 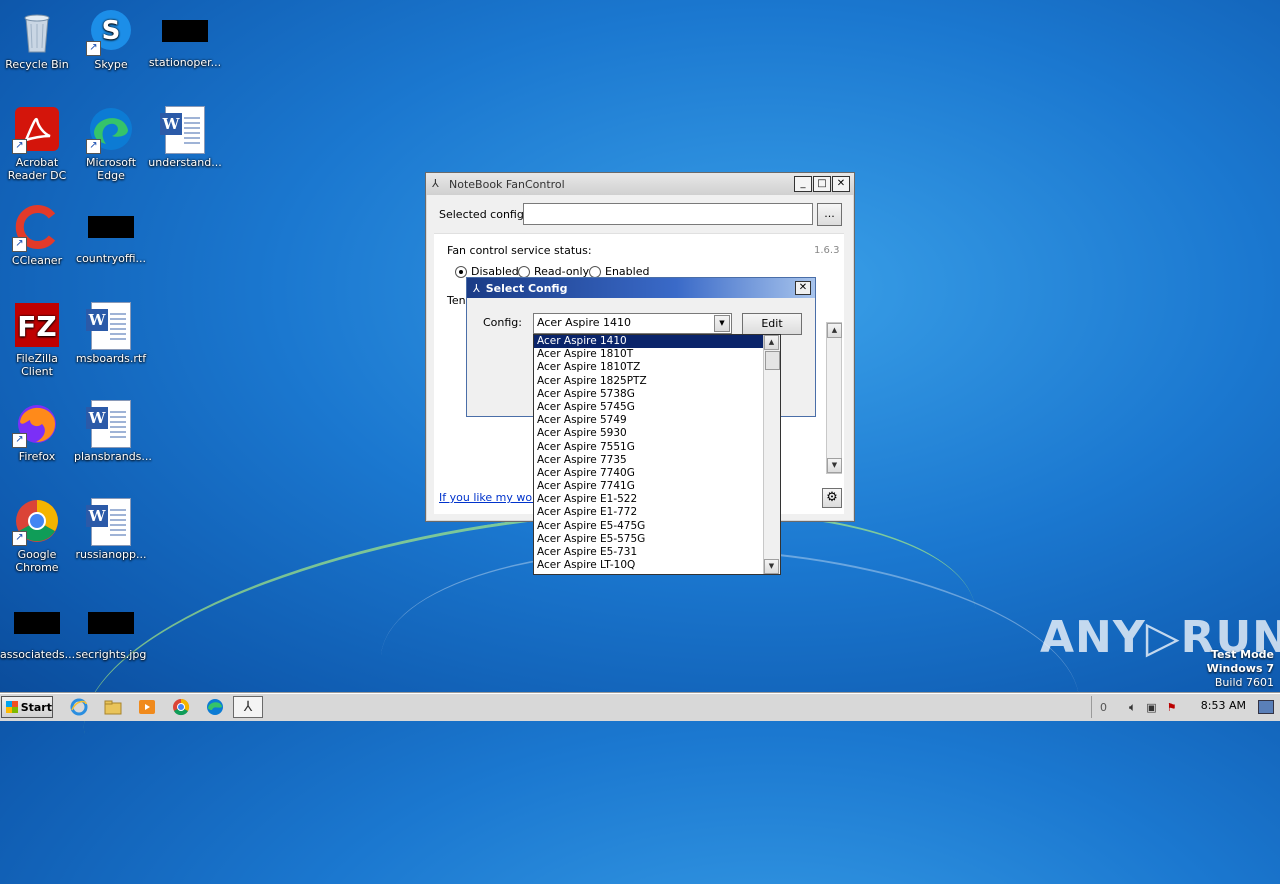 What do you see at coordinates (185, 31) in the screenshot?
I see `file-icon` at bounding box center [185, 31].